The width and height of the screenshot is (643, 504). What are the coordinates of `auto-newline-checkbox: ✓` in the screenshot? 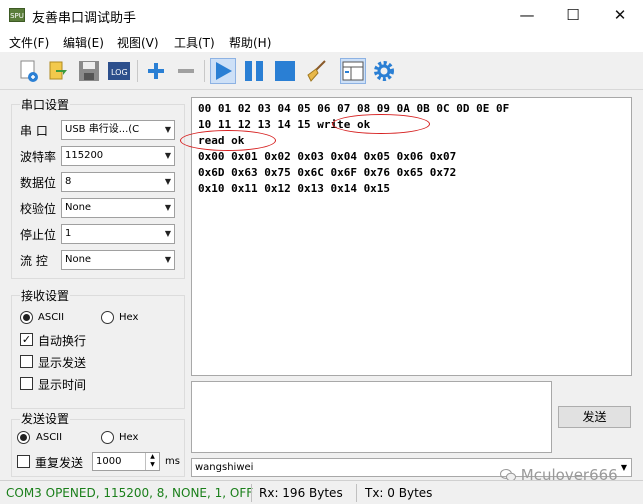 It's located at (26, 339).